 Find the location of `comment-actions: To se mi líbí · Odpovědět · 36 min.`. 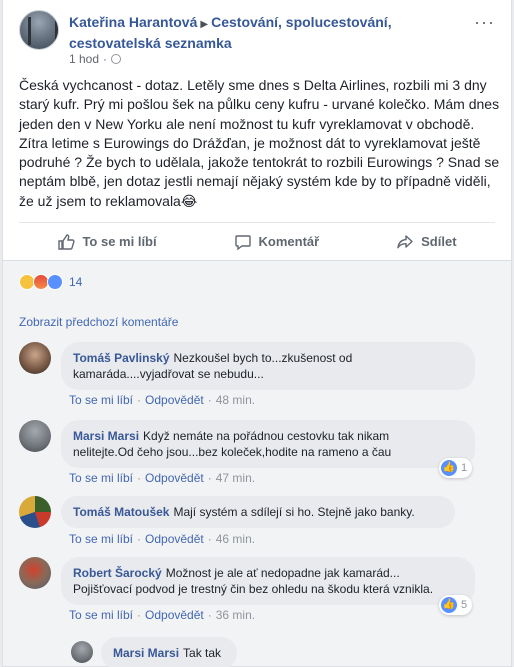

comment-actions: To se mi líbí · Odpovědět · 36 min. is located at coordinates (162, 615).